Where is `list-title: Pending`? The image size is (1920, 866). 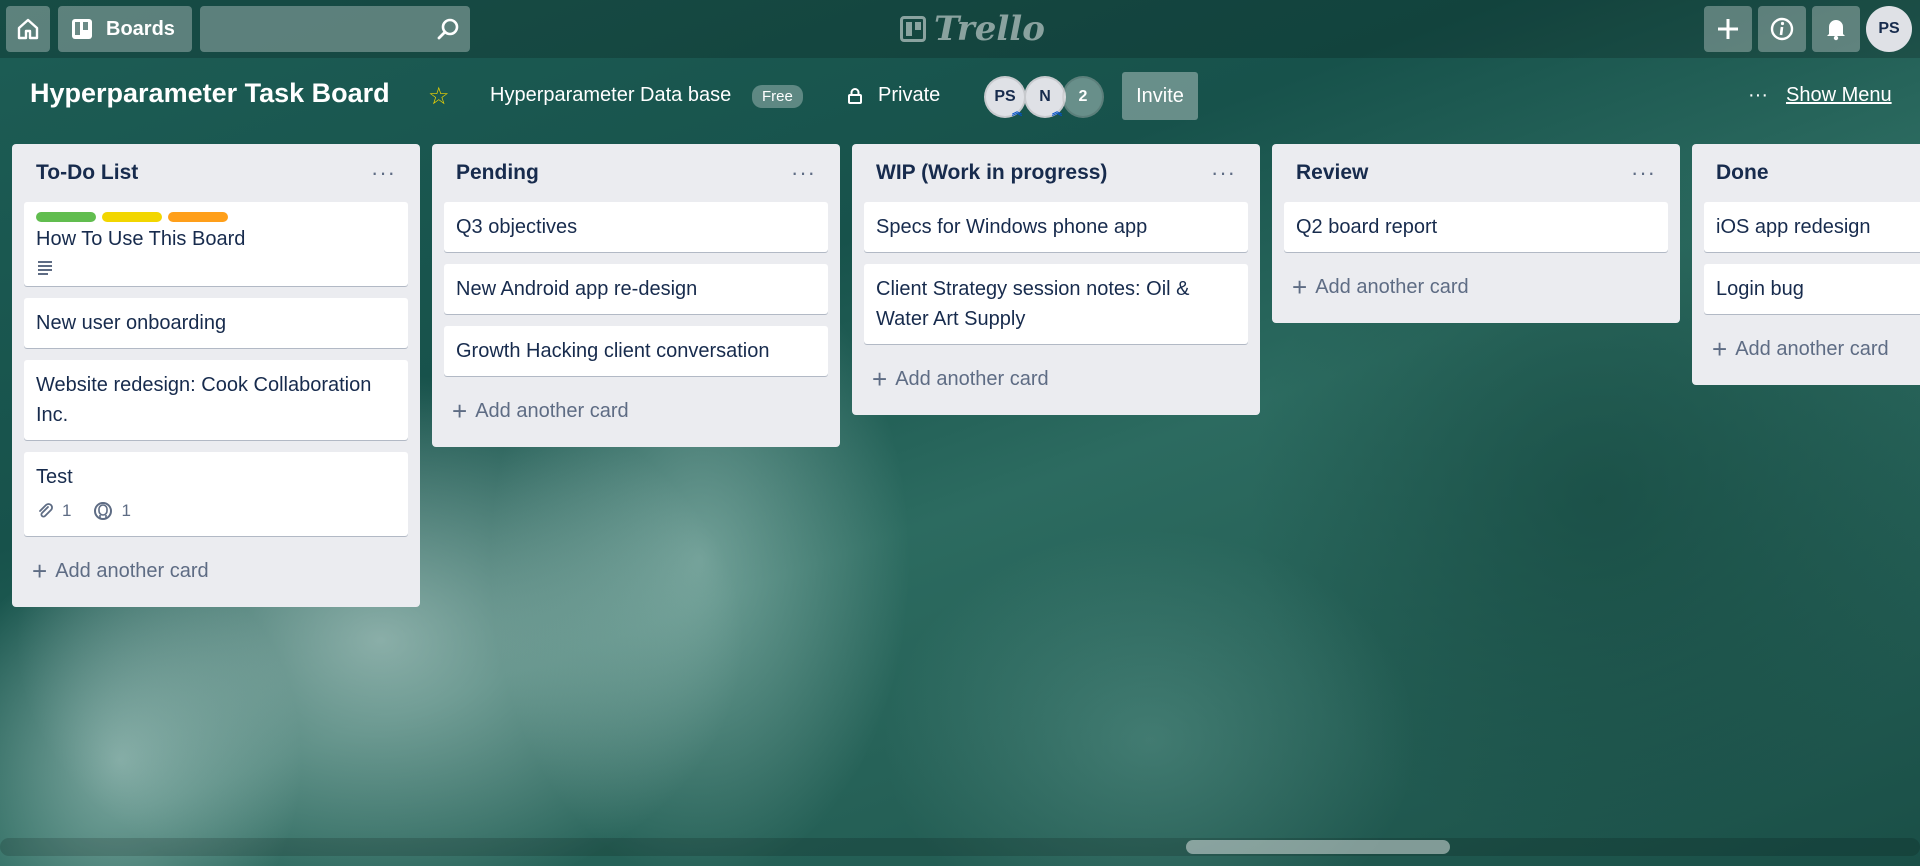 list-title: Pending is located at coordinates (497, 173).